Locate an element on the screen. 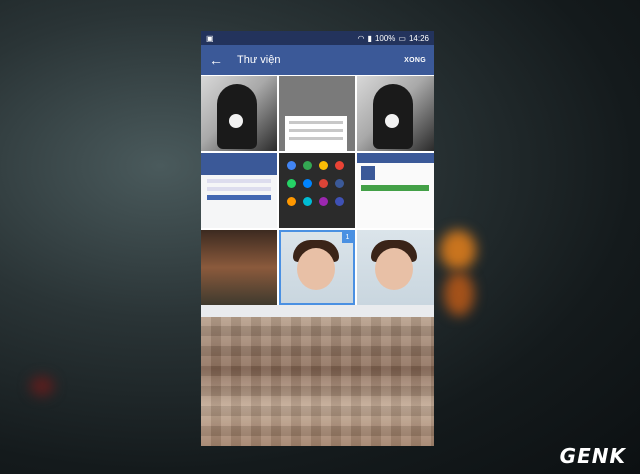 This screenshot has height=474, width=640. gallery-item-photo-selected: 1 is located at coordinates (317, 267).